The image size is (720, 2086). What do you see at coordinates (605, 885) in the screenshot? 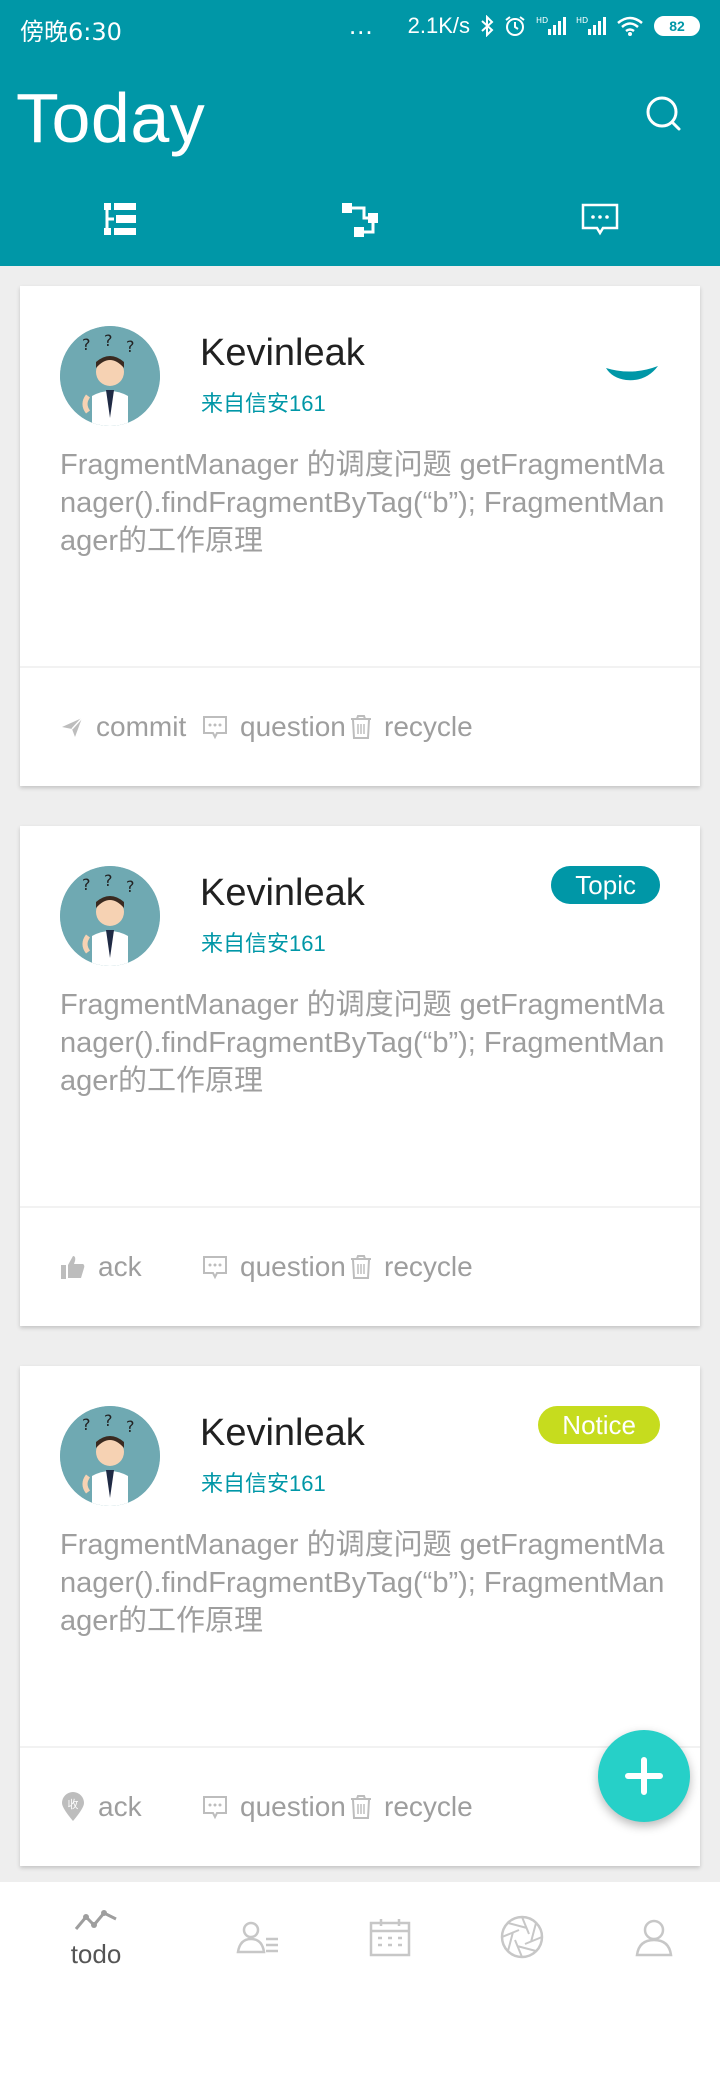
I see `topic-badge: Topic` at bounding box center [605, 885].